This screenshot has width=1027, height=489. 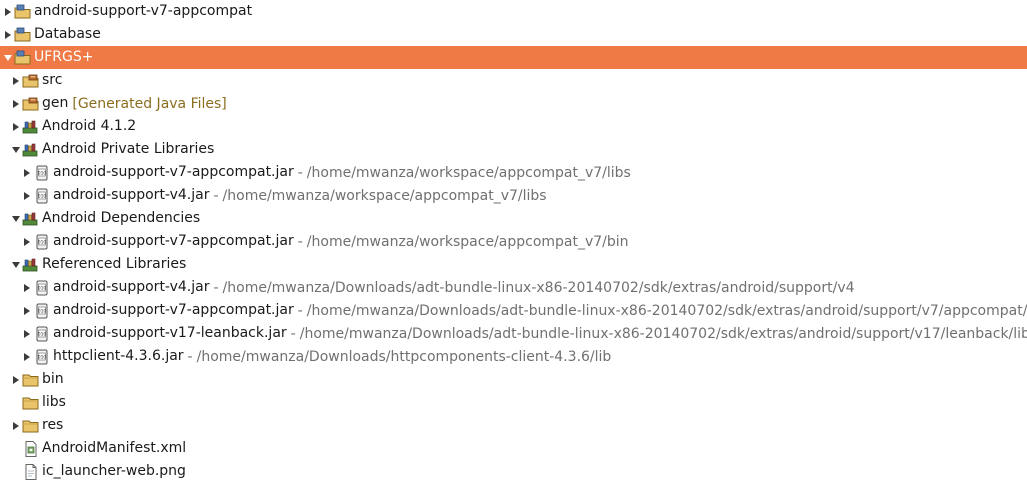 What do you see at coordinates (513, 80) in the screenshot?
I see `tree-item-src: src` at bounding box center [513, 80].